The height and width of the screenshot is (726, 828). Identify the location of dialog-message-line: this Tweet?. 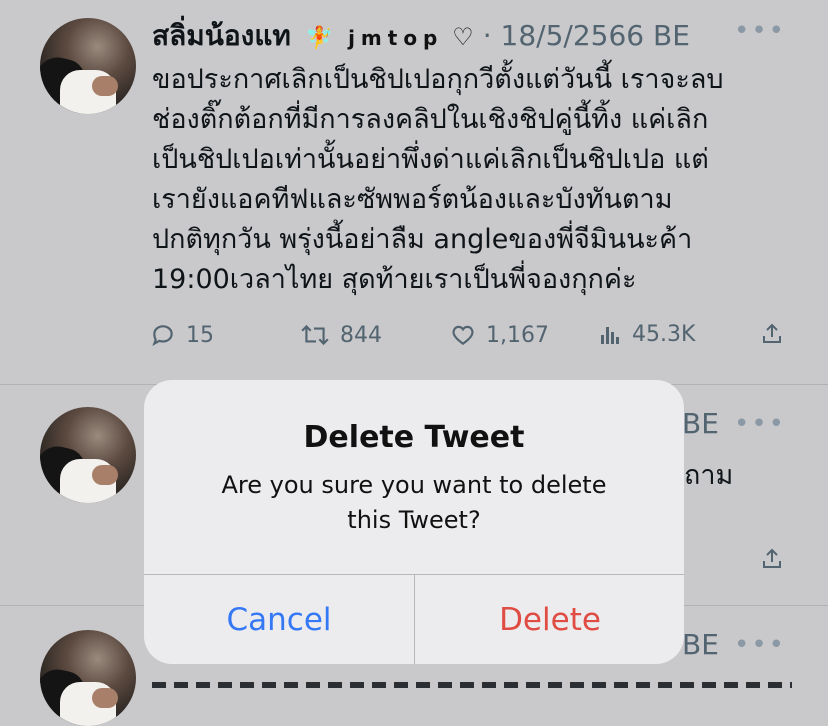
(414, 520).